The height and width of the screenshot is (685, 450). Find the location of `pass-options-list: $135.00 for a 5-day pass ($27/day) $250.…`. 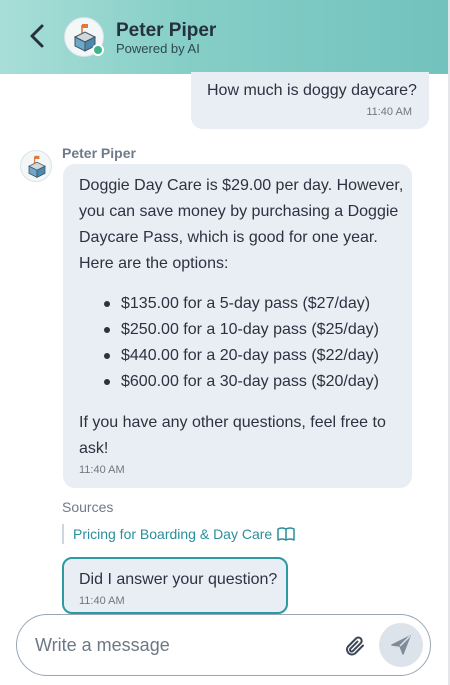

pass-options-list: $135.00 for a 5-day pass ($27/day) $250.… is located at coordinates (251, 343).